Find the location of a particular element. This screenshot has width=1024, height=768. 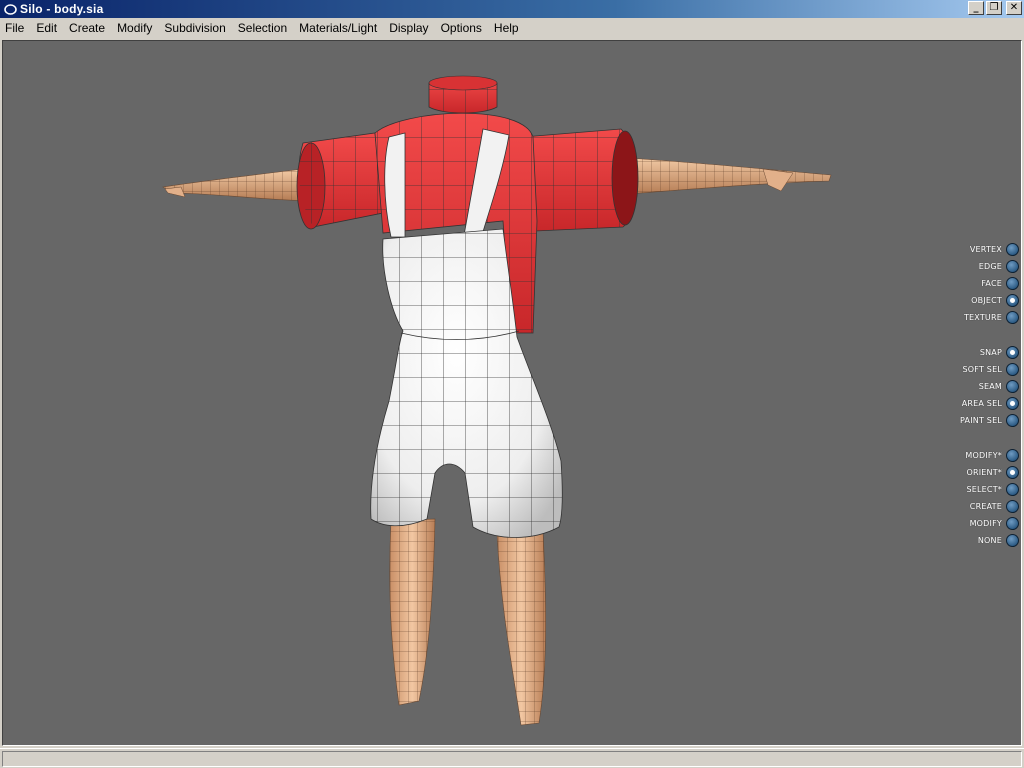

mode-modify-star-row: MODIFY* is located at coordinates (992, 455).